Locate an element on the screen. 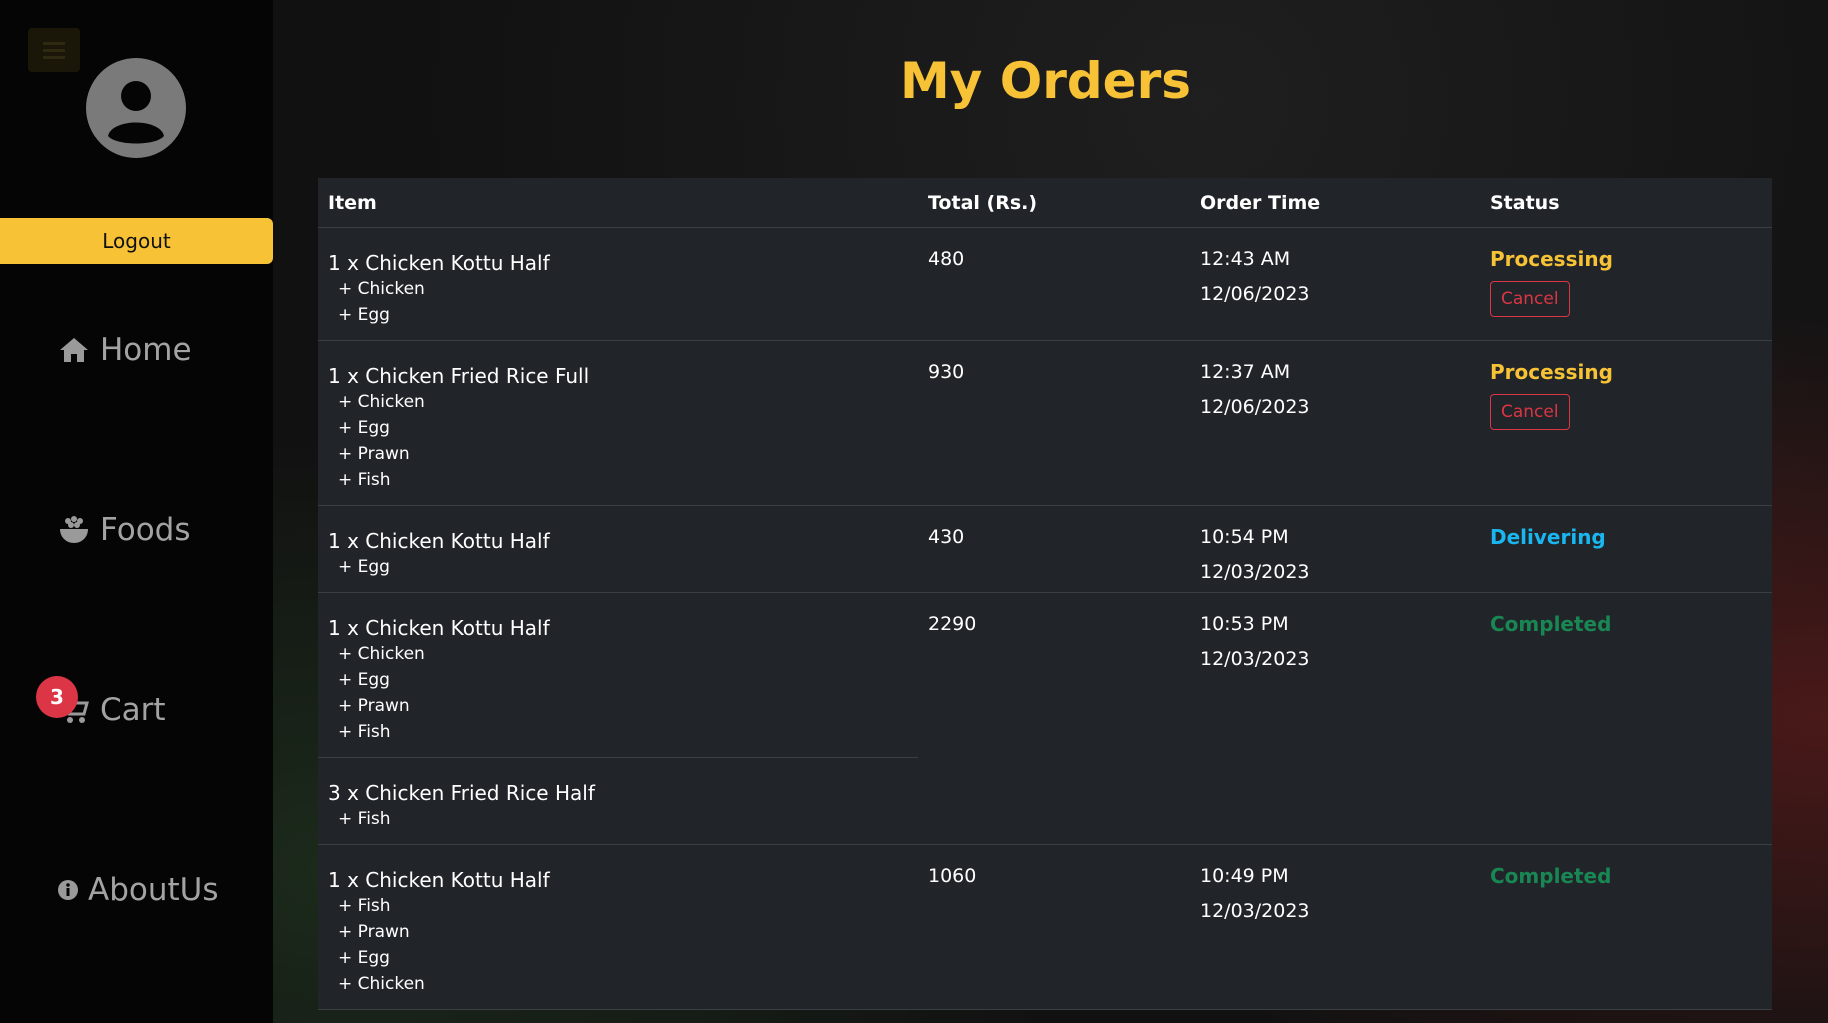  order-item: 3 x Chicken Fried Rice Half + Fish is located at coordinates (618, 800).